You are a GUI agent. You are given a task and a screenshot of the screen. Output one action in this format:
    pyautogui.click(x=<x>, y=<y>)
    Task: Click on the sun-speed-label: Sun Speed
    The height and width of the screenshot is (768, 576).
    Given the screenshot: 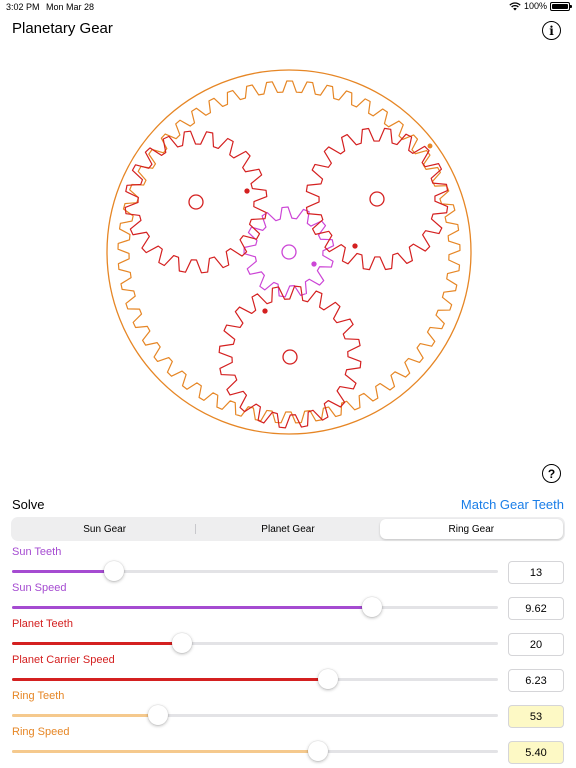 What is the action you would take?
    pyautogui.click(x=39, y=588)
    